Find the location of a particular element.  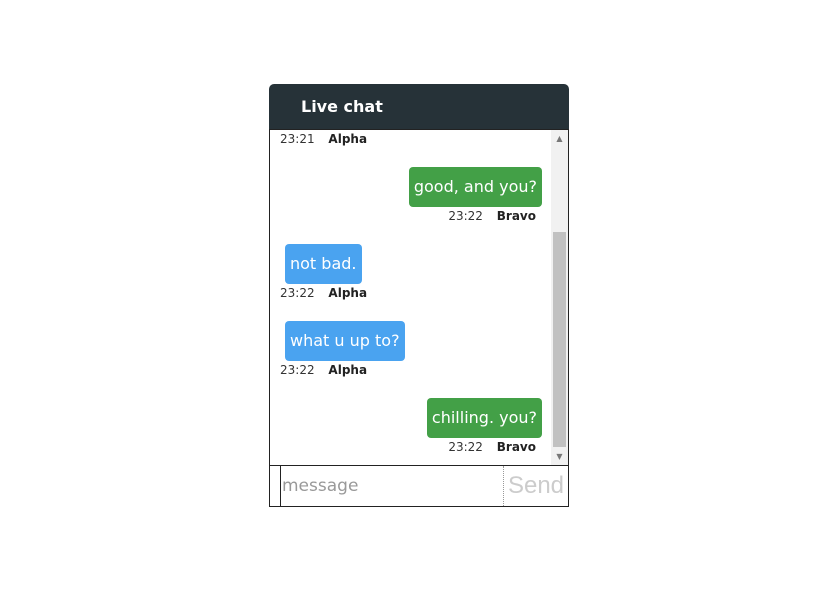

message-item: what u up to? 23:22 Alpha is located at coordinates (411, 349).